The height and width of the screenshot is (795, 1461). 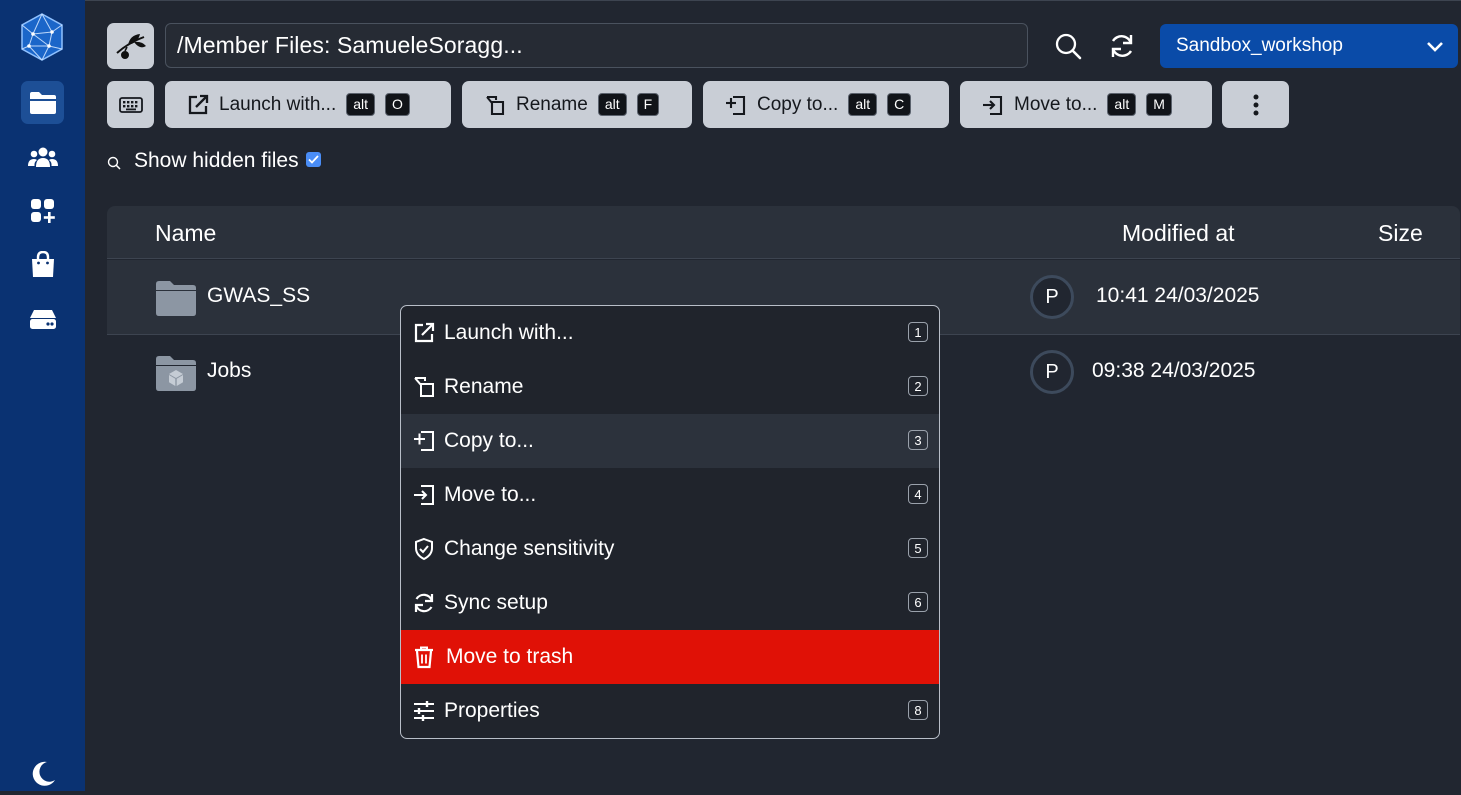 I want to click on copy-to-button: Copy to... alt C, so click(x=826, y=104).